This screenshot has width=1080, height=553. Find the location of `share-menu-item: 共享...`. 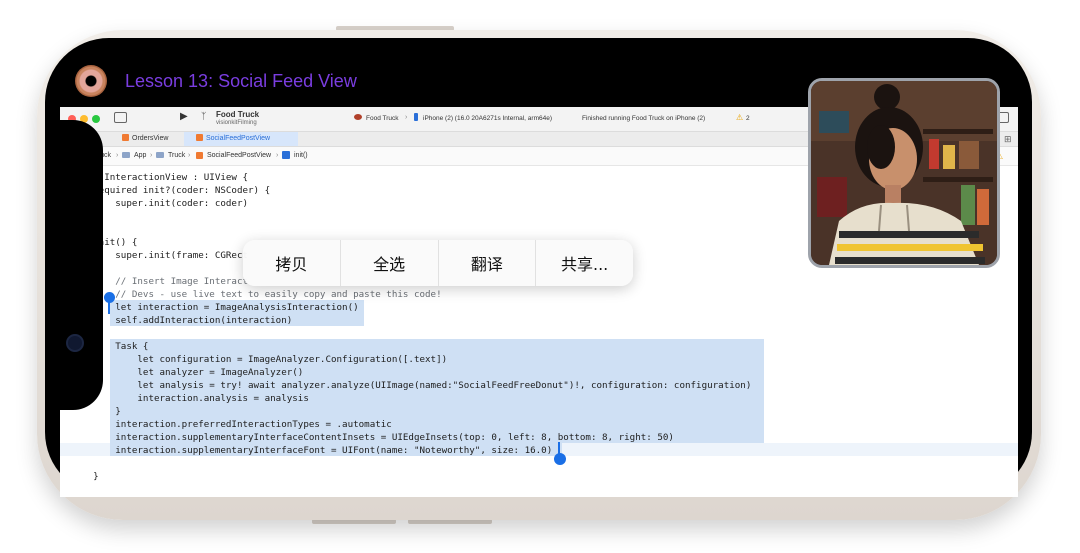

share-menu-item: 共享... is located at coordinates (584, 263).